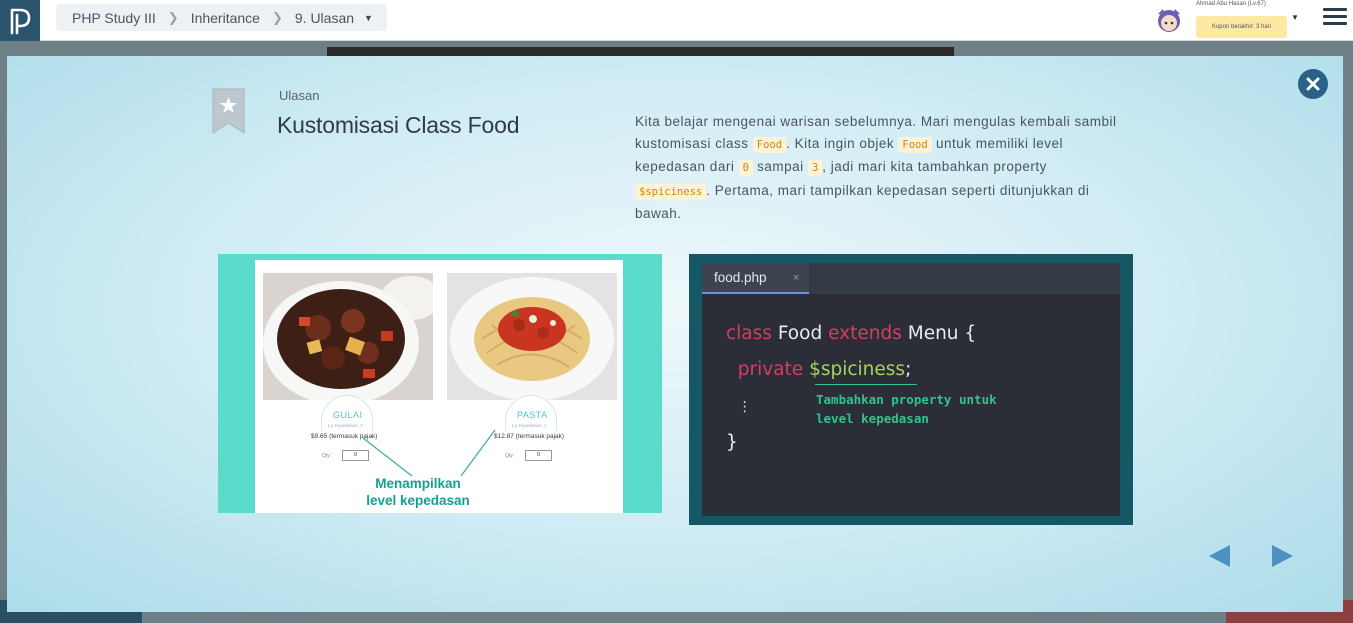  I want to click on editor-tab-bar: food.php ×, so click(911, 278).